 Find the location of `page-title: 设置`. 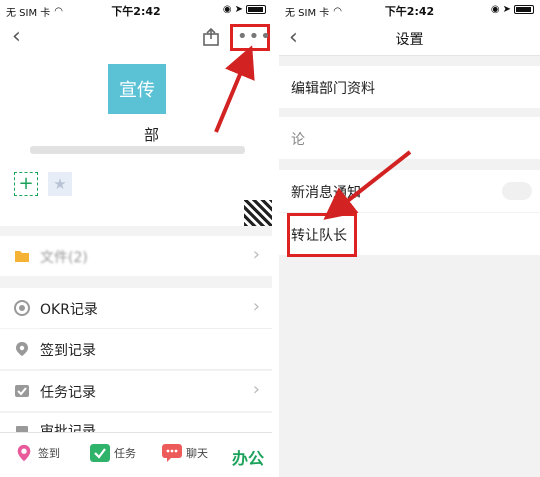

page-title: 设置 is located at coordinates (409, 40).